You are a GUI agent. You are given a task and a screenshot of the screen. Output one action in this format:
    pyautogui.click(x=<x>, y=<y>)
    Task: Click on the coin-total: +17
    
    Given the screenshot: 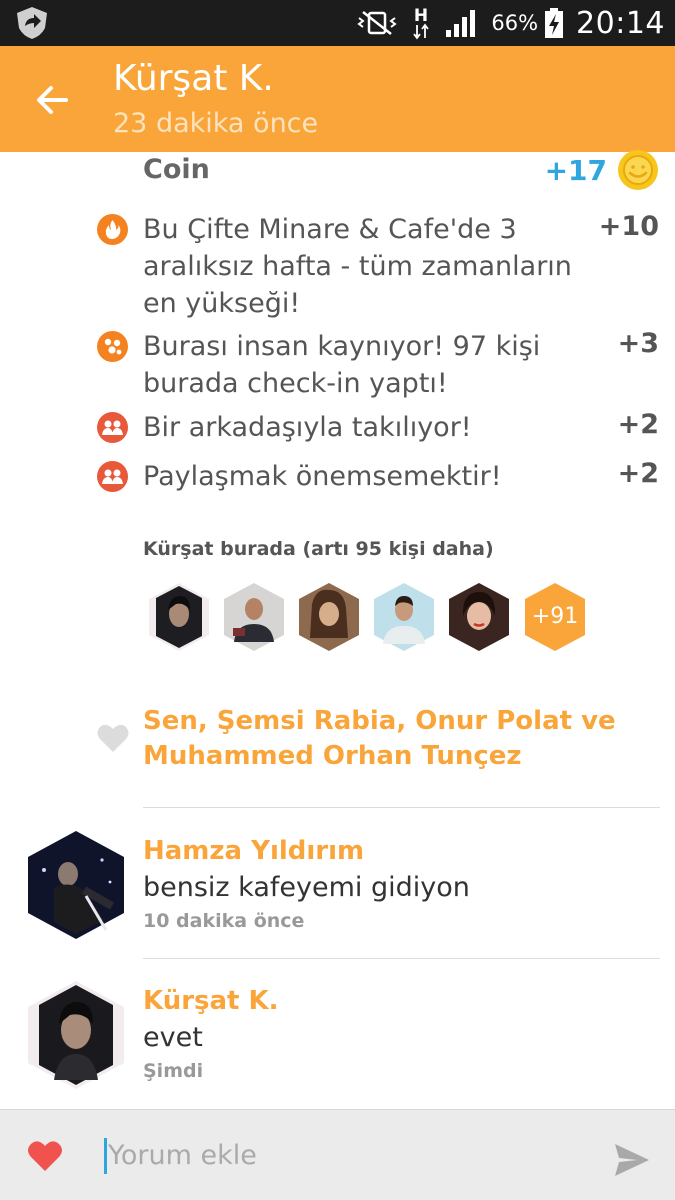 What is the action you would take?
    pyautogui.click(x=575, y=170)
    